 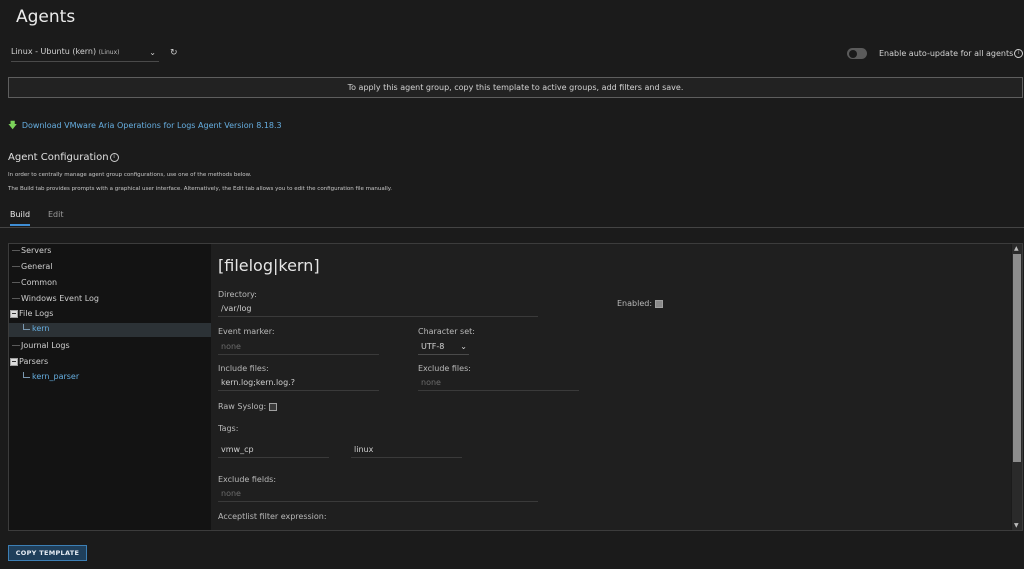 I want to click on tree-item-kern: kern, so click(x=36, y=328).